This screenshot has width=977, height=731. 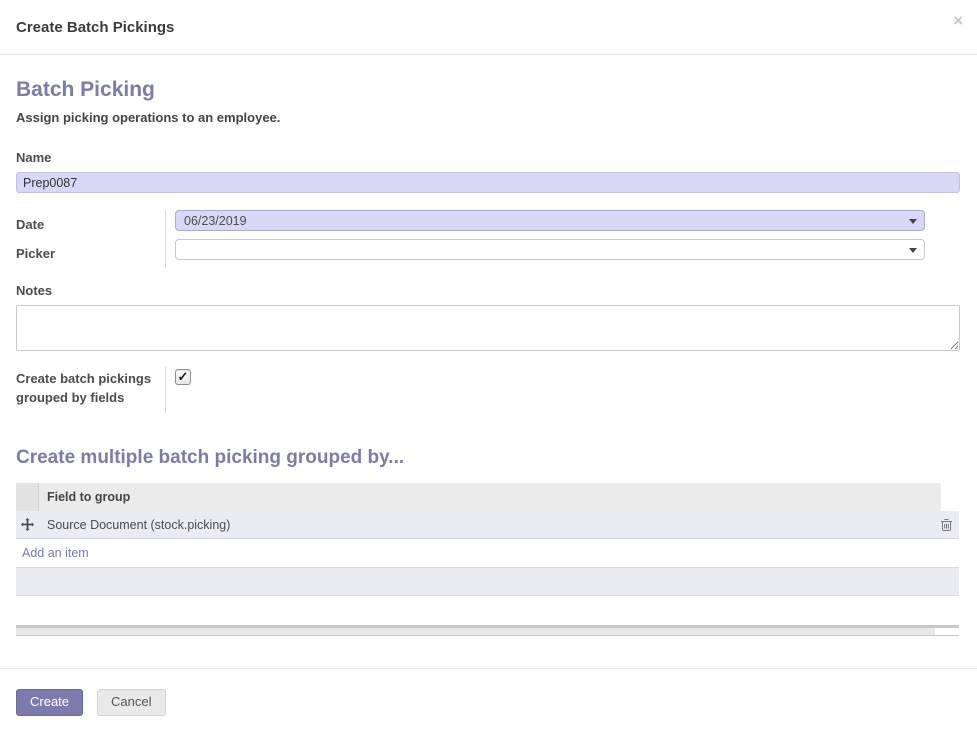 What do you see at coordinates (27, 497) in the screenshot?
I see `handle-column-header` at bounding box center [27, 497].